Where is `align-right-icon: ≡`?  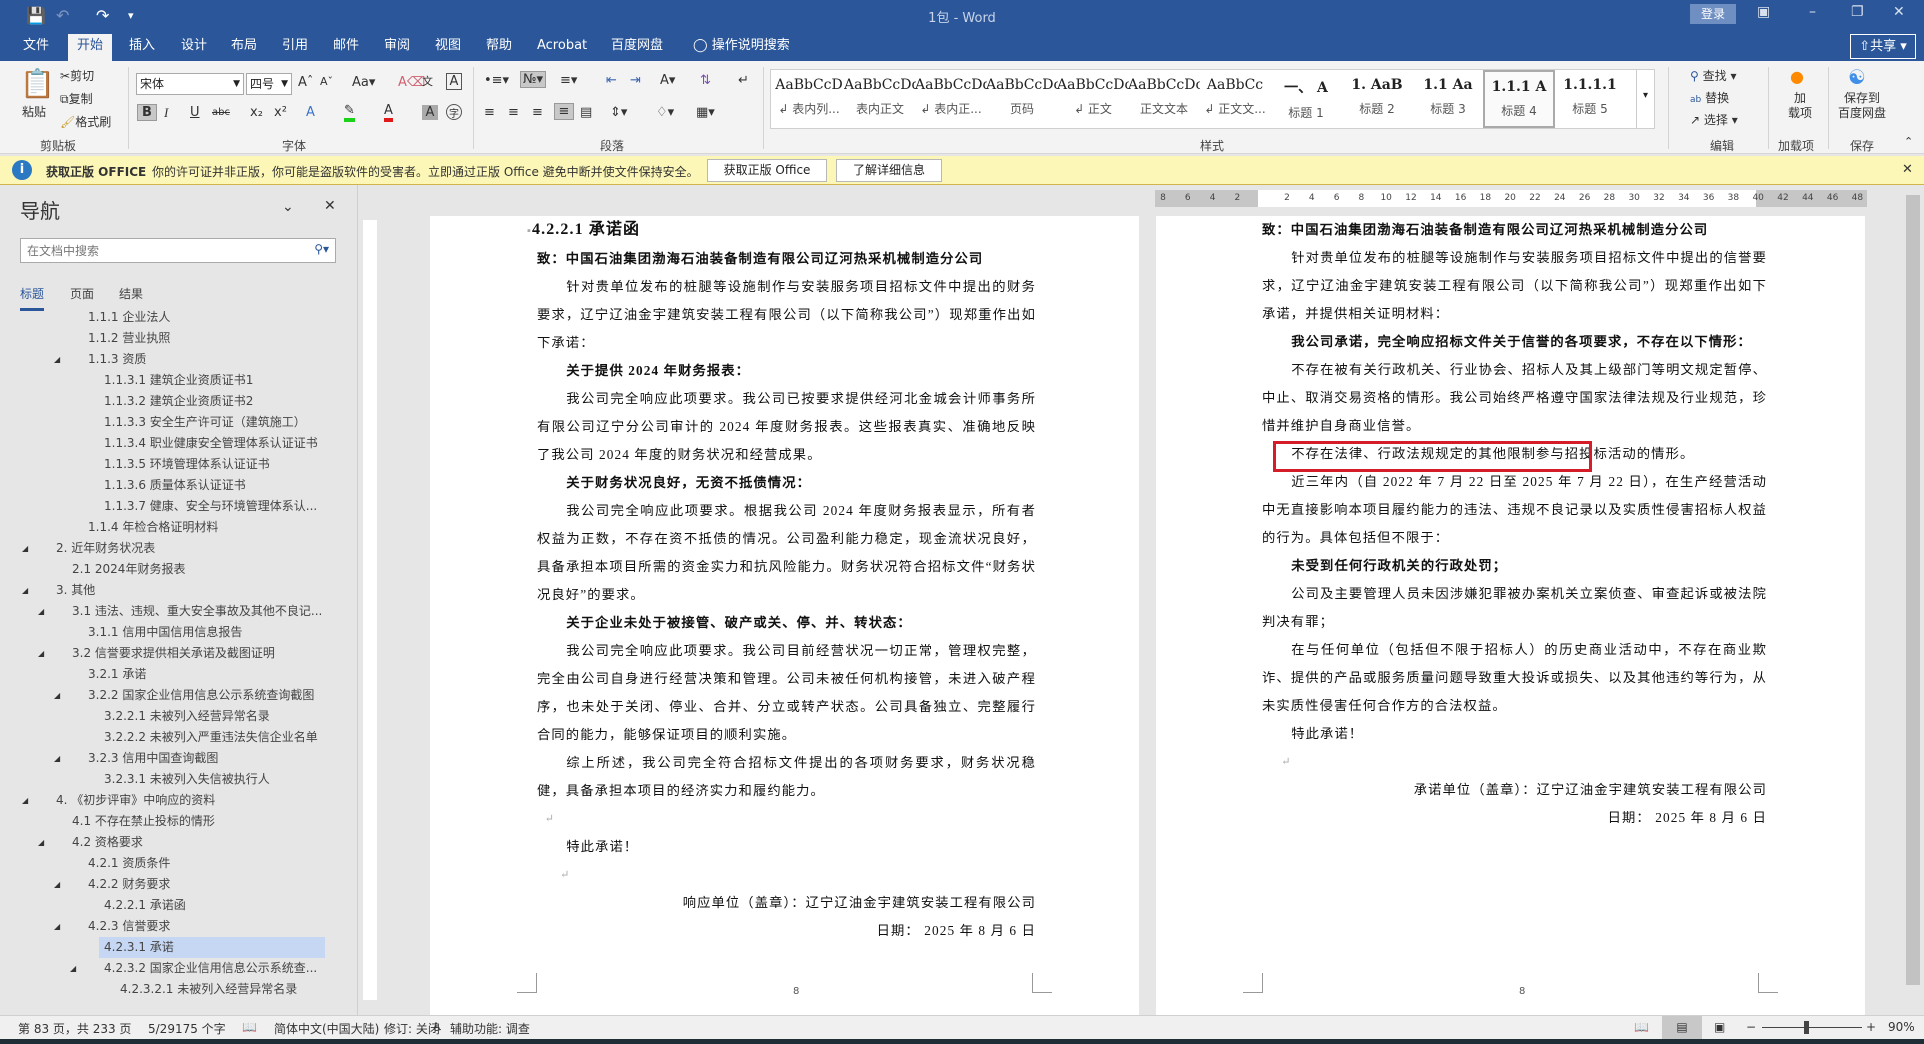 align-right-icon: ≡ is located at coordinates (537, 112).